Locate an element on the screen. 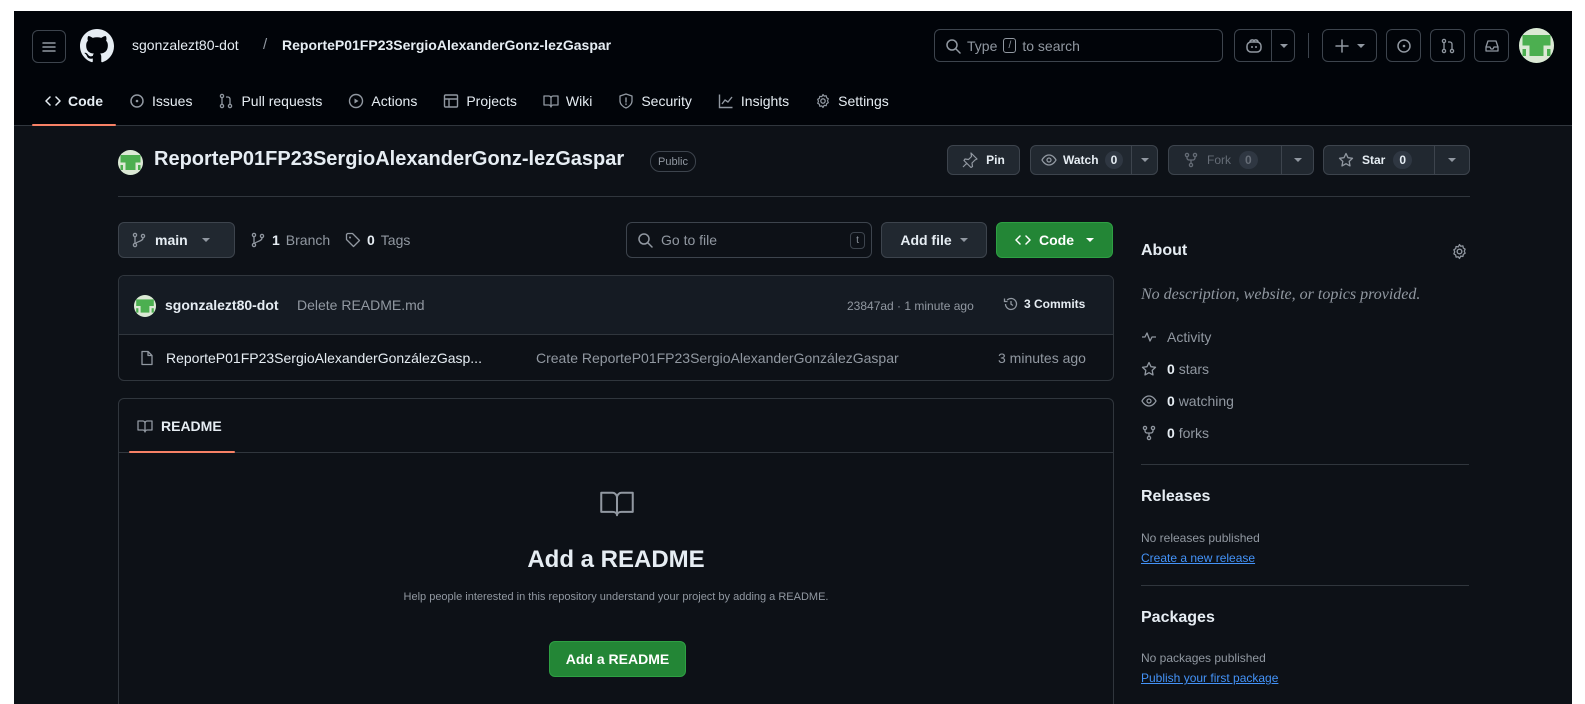  tab-label: Actions is located at coordinates (394, 101).